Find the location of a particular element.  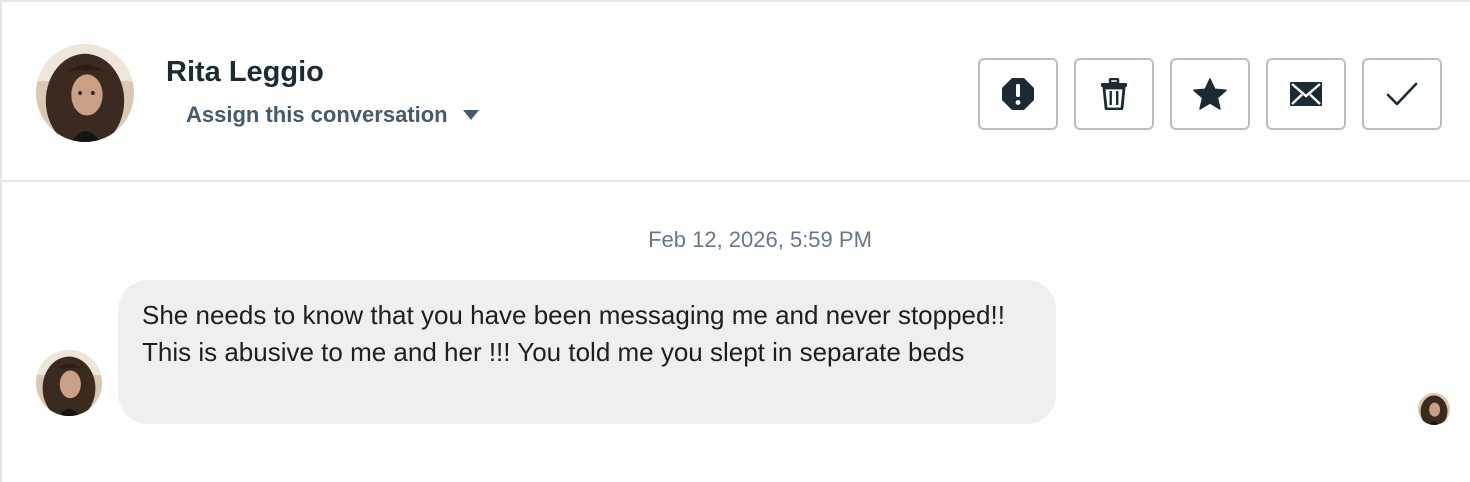

report-button is located at coordinates (1018, 94).